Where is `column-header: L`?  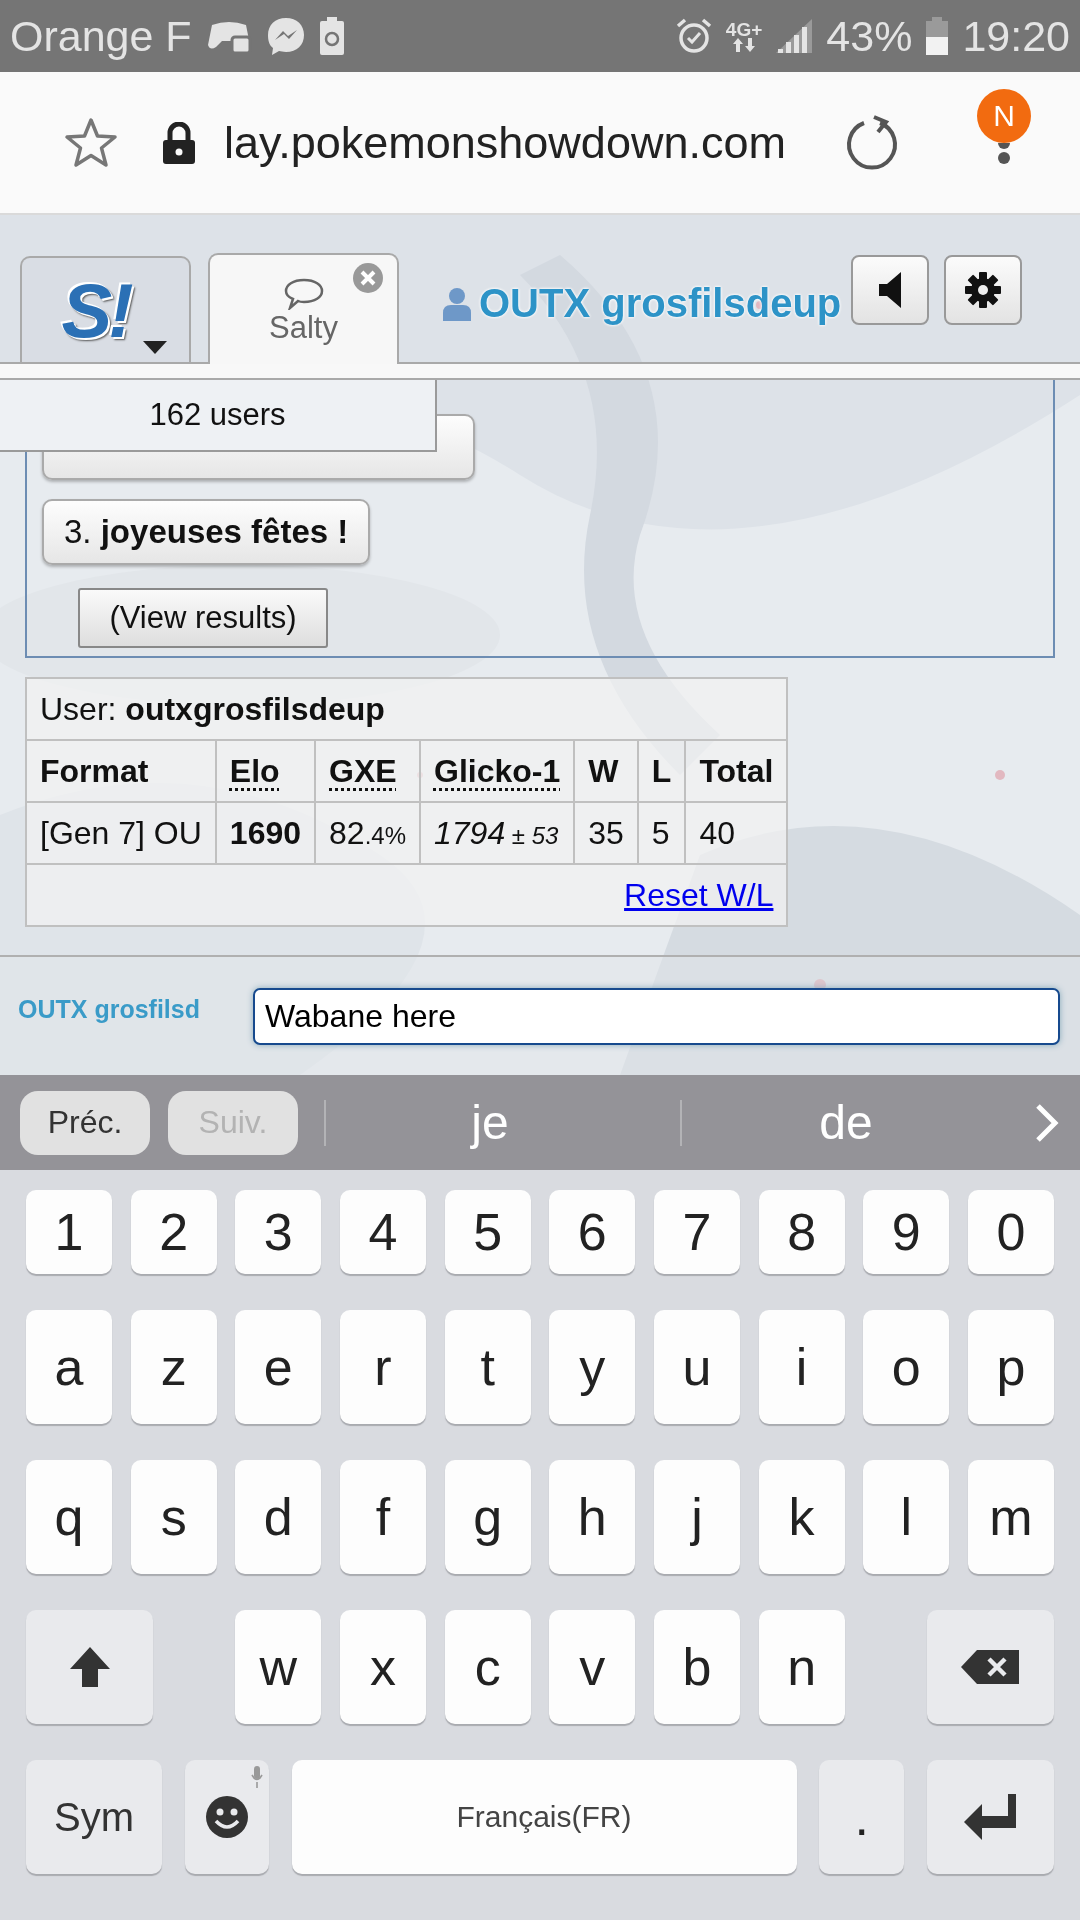 column-header: L is located at coordinates (661, 771).